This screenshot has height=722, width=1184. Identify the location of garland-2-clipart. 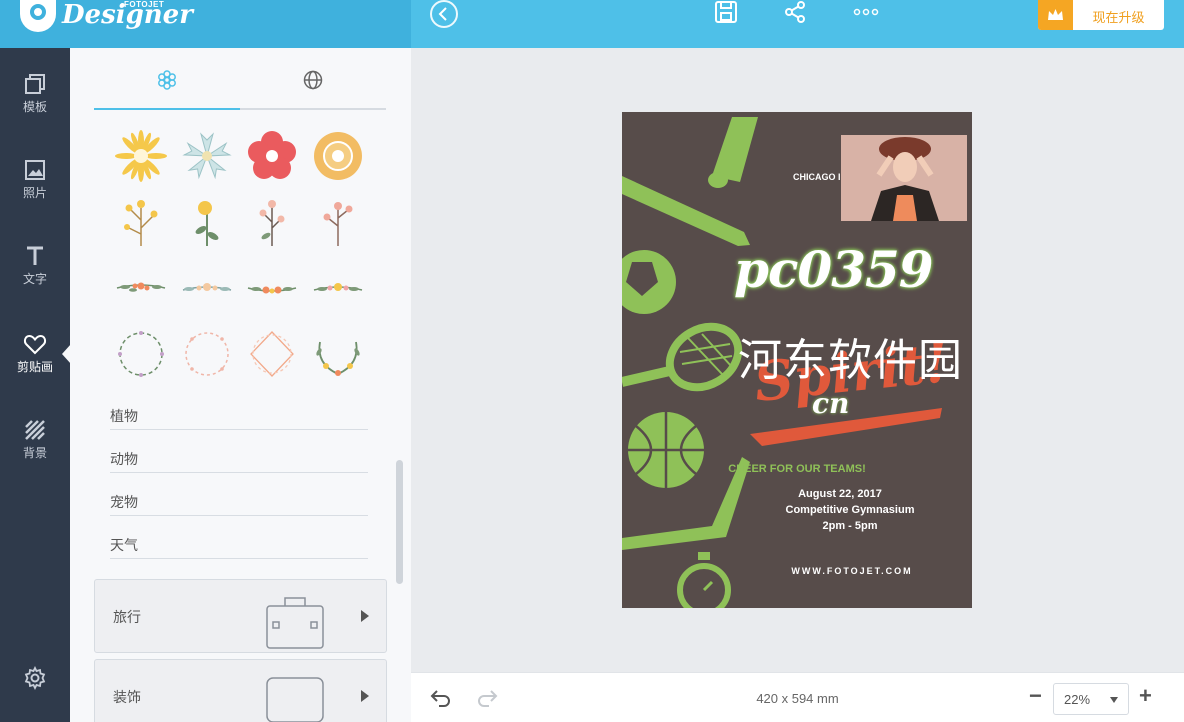
(207, 288).